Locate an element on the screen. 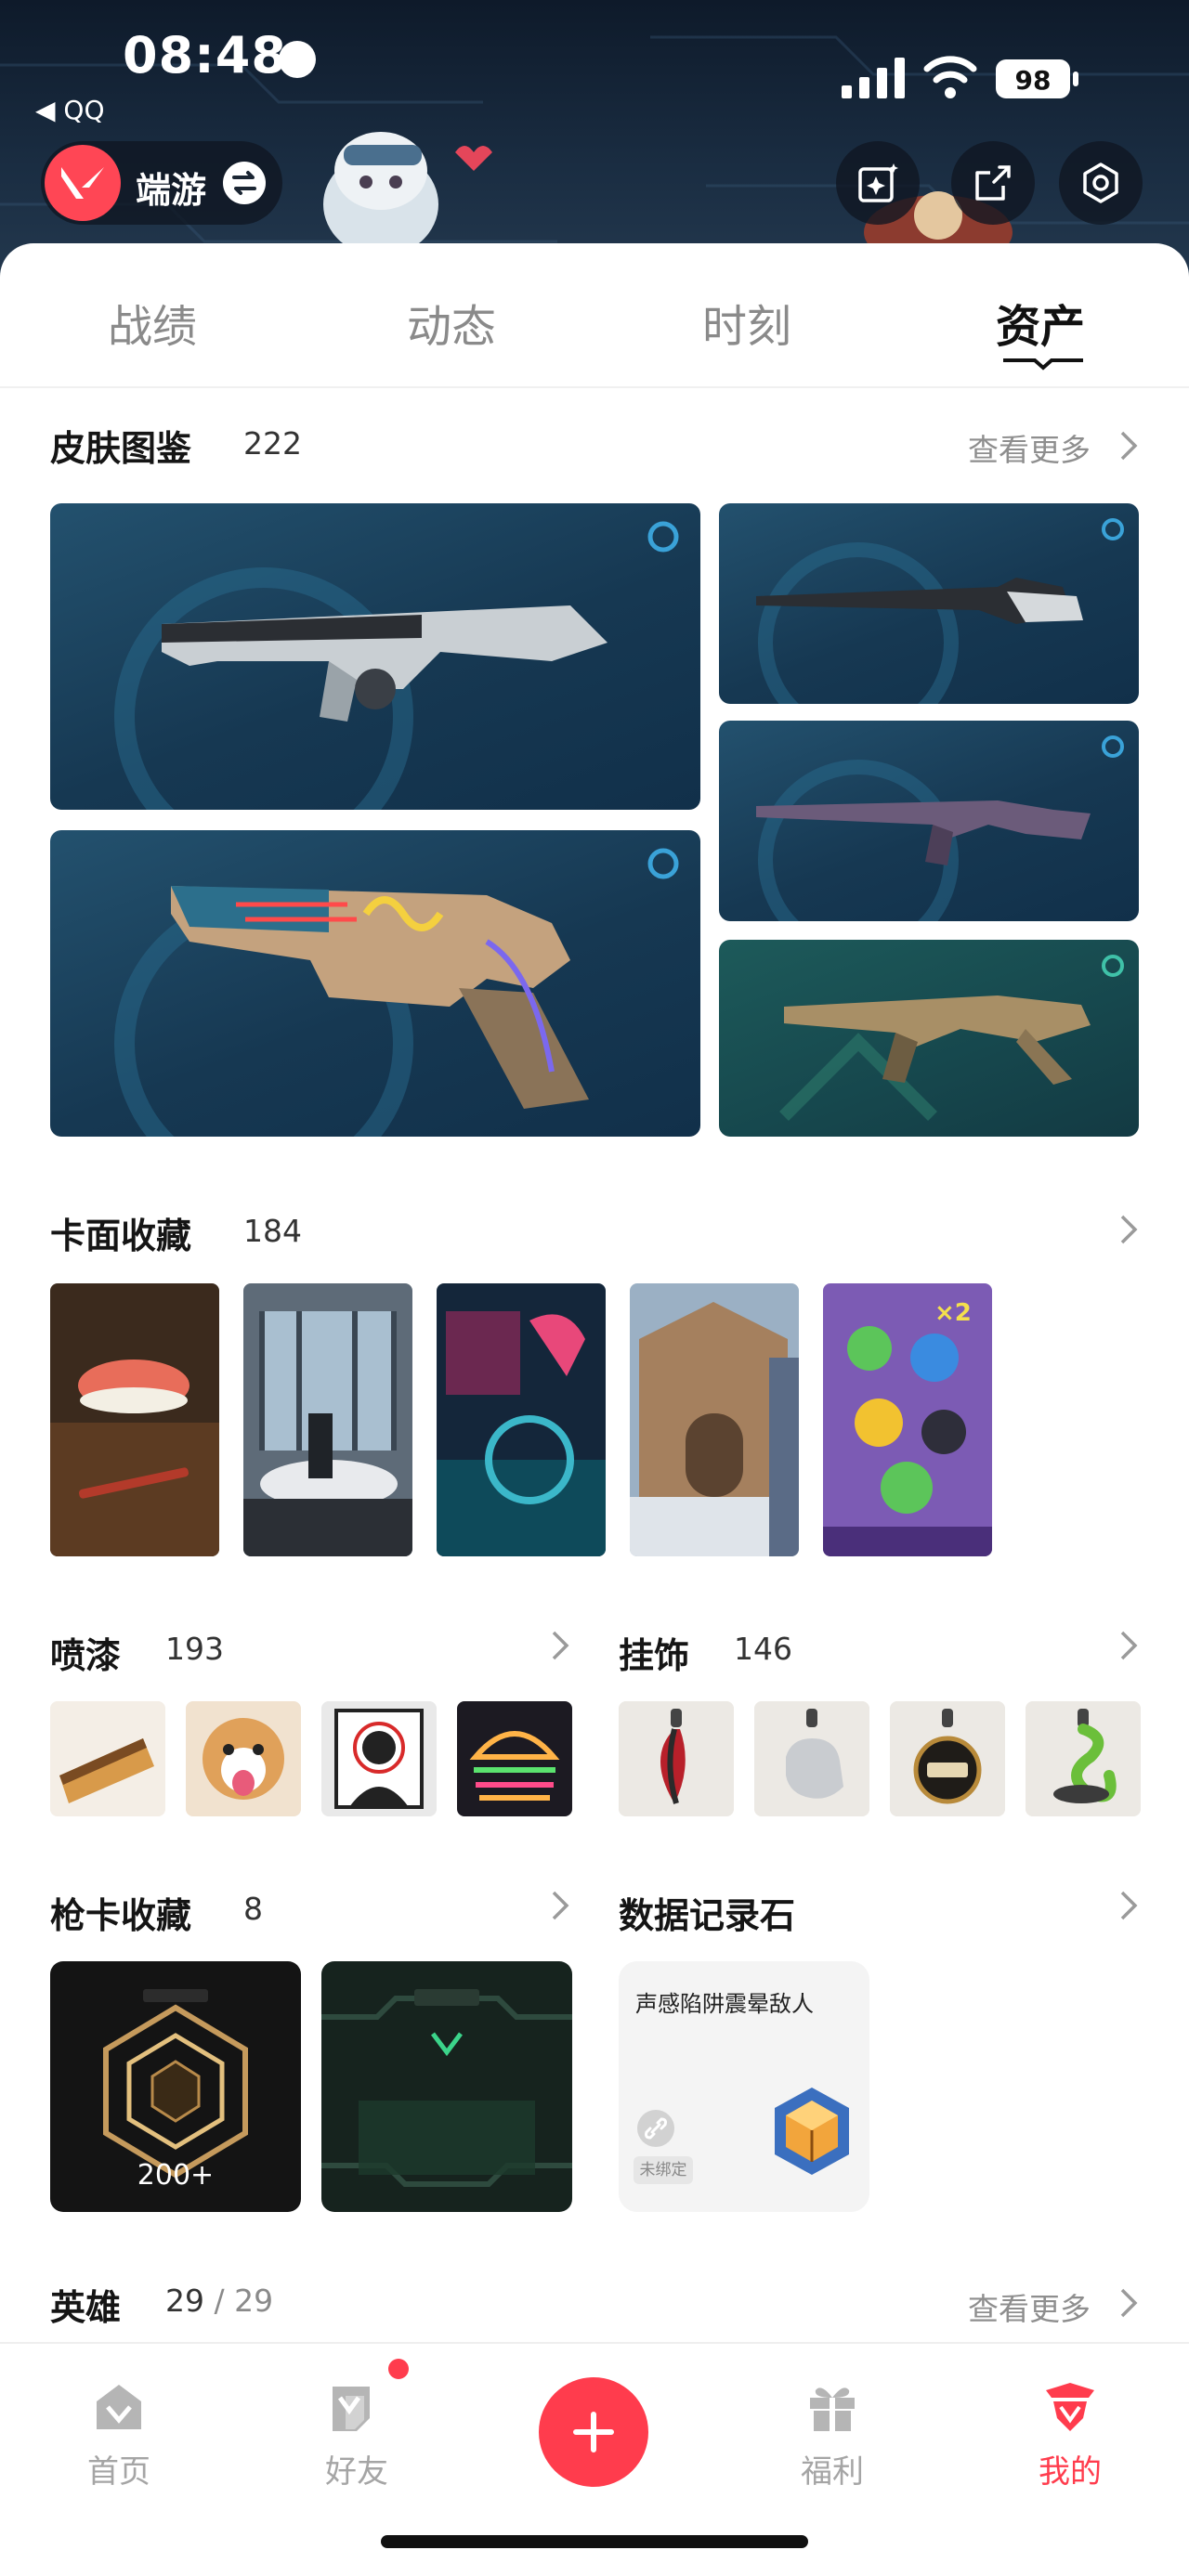 This screenshot has width=1189, height=2576. sprays-title: 喷漆 is located at coordinates (86, 1655).